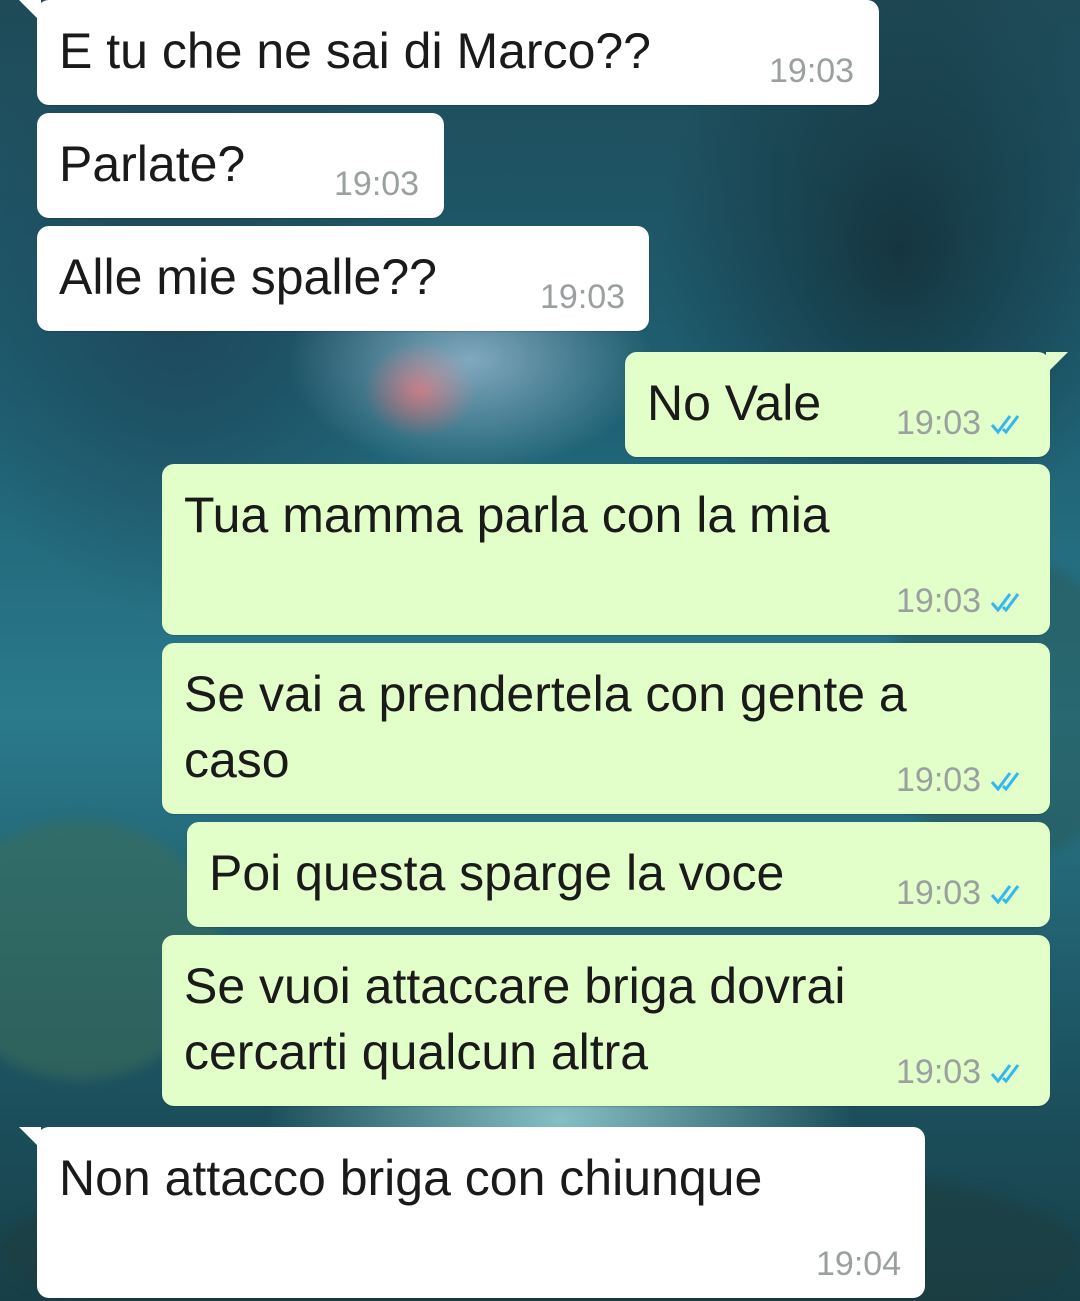 The height and width of the screenshot is (1301, 1080). Describe the element at coordinates (606, 549) in the screenshot. I see `message-bubble-outgoing: Tua mamma parla con la mia 19:03` at that location.